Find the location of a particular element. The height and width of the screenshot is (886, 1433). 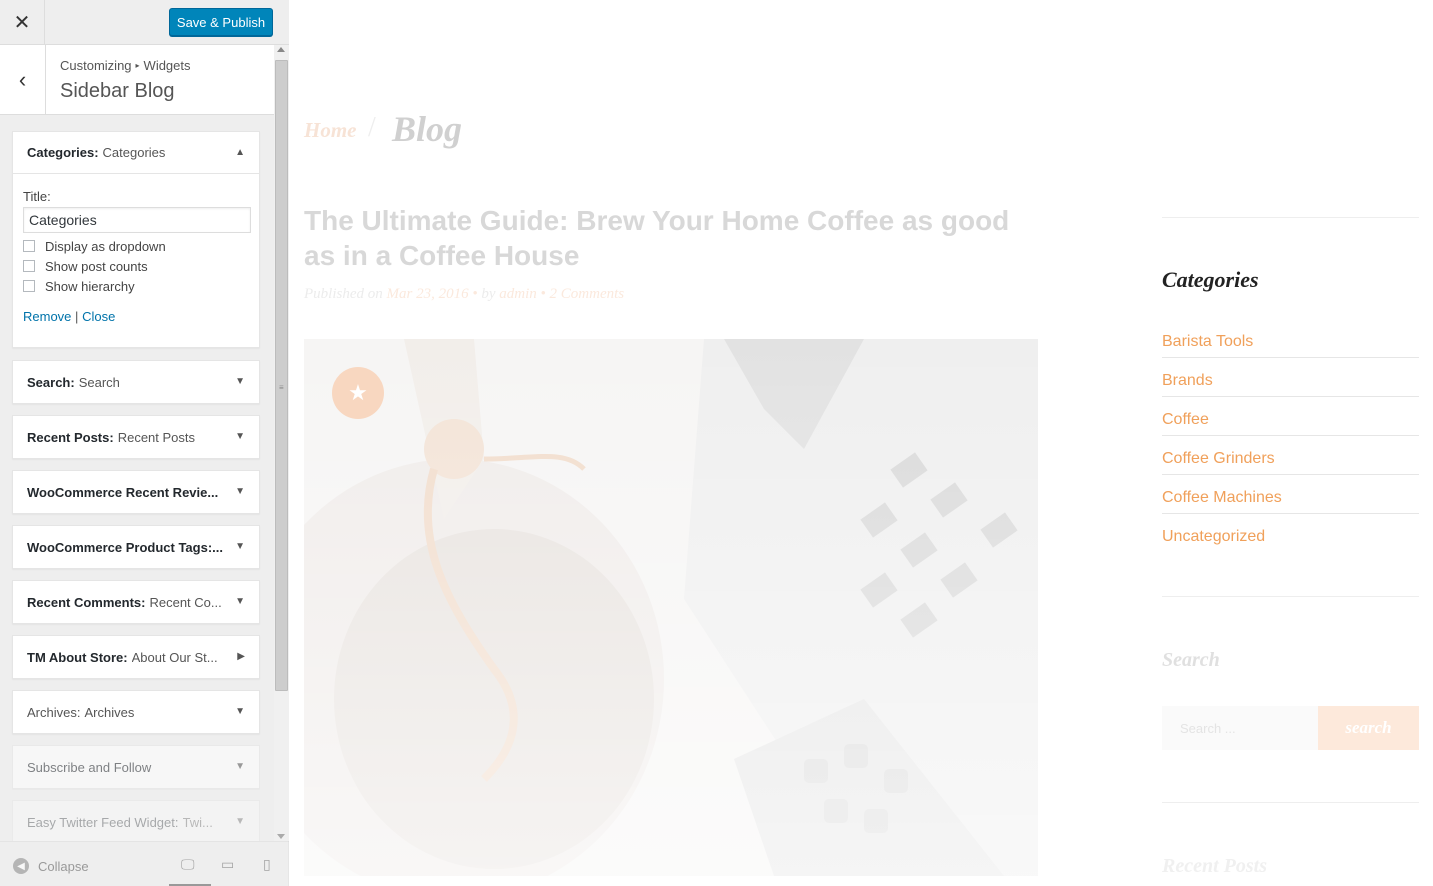

meta-comments: 2 Comments is located at coordinates (587, 294).